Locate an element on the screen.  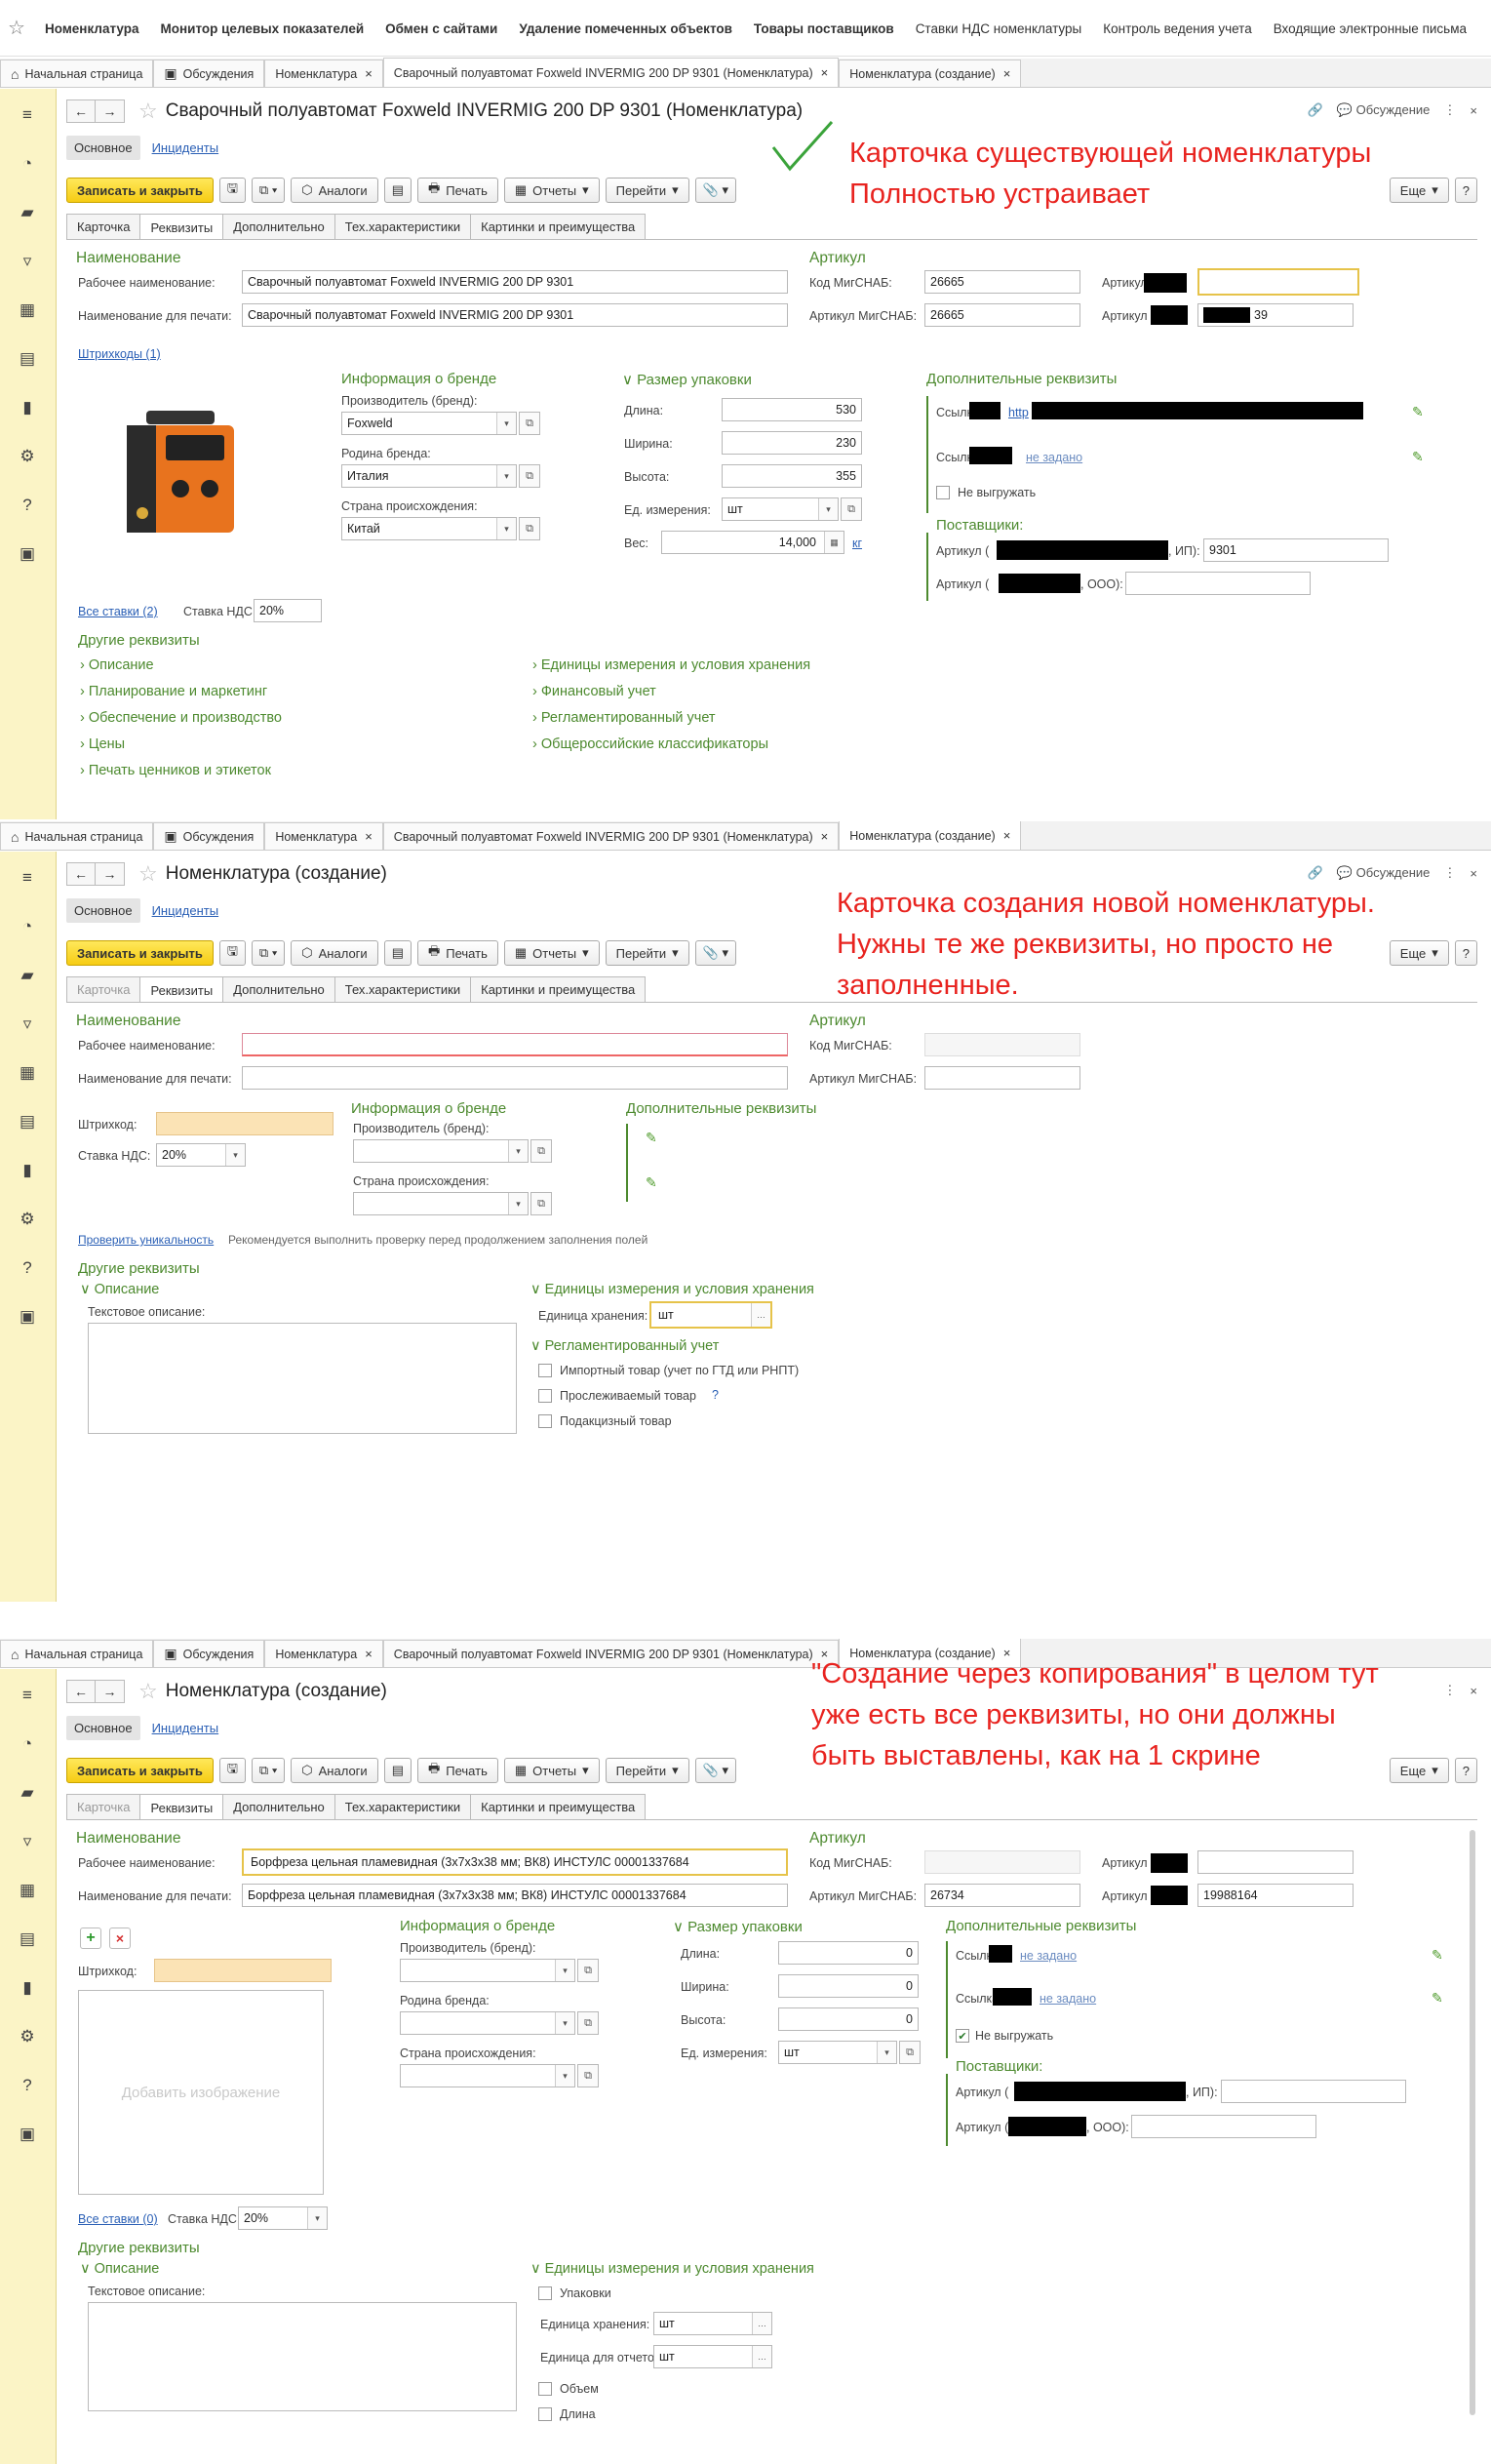
no-upload-checkbox: ✔ is located at coordinates (962, 2036).